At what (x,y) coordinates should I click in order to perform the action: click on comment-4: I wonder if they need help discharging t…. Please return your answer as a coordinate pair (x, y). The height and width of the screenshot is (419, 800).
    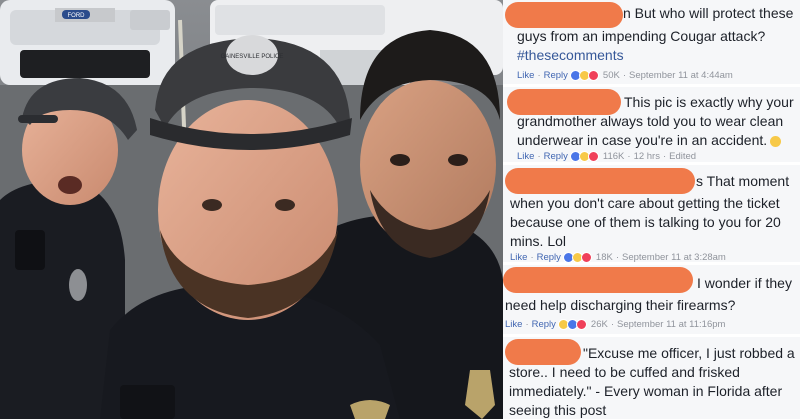
    Looking at the image, I should click on (651, 301).